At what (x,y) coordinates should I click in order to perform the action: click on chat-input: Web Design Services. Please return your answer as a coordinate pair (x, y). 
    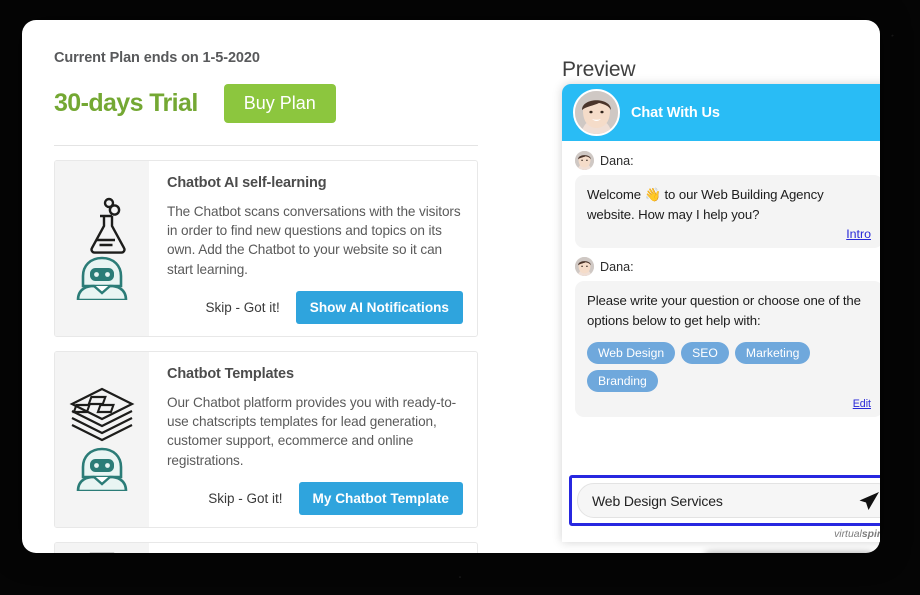
    Looking at the image, I should click on (728, 500).